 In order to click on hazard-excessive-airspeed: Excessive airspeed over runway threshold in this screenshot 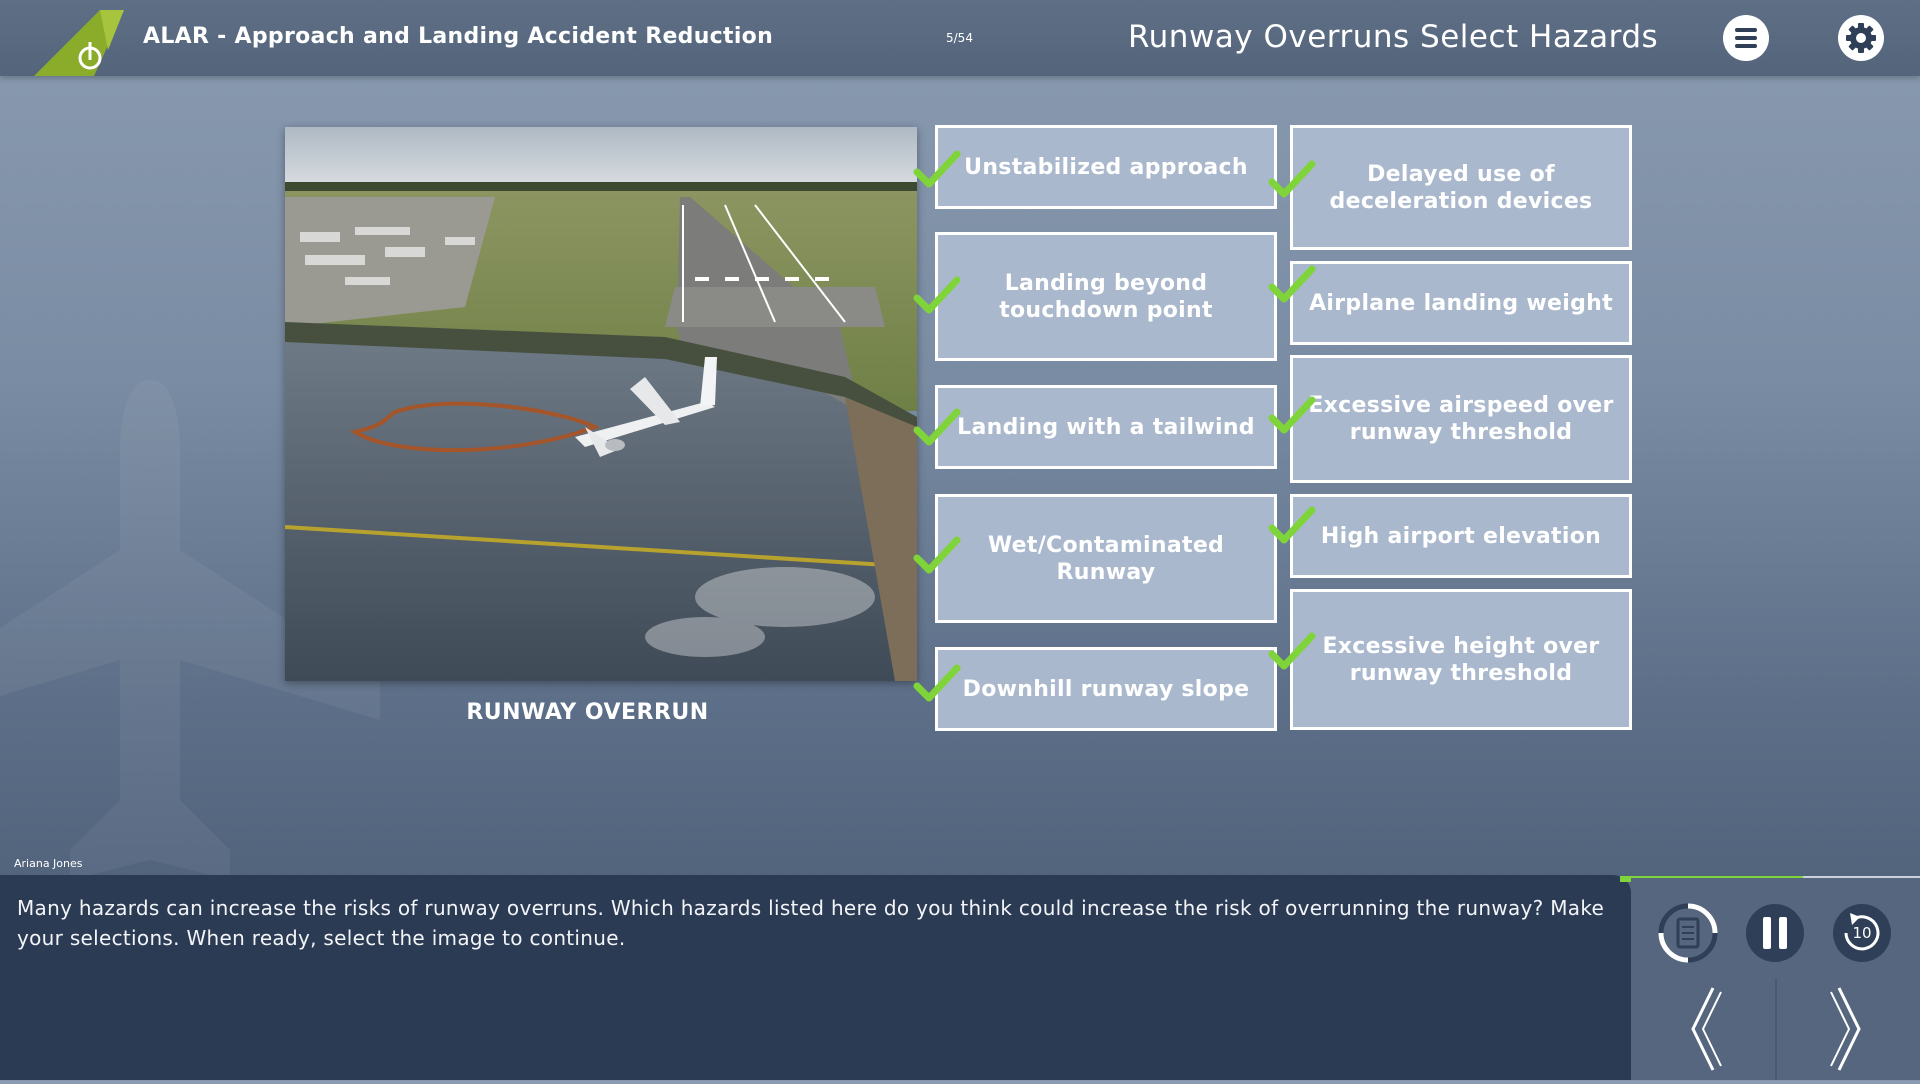, I will do `click(1461, 419)`.